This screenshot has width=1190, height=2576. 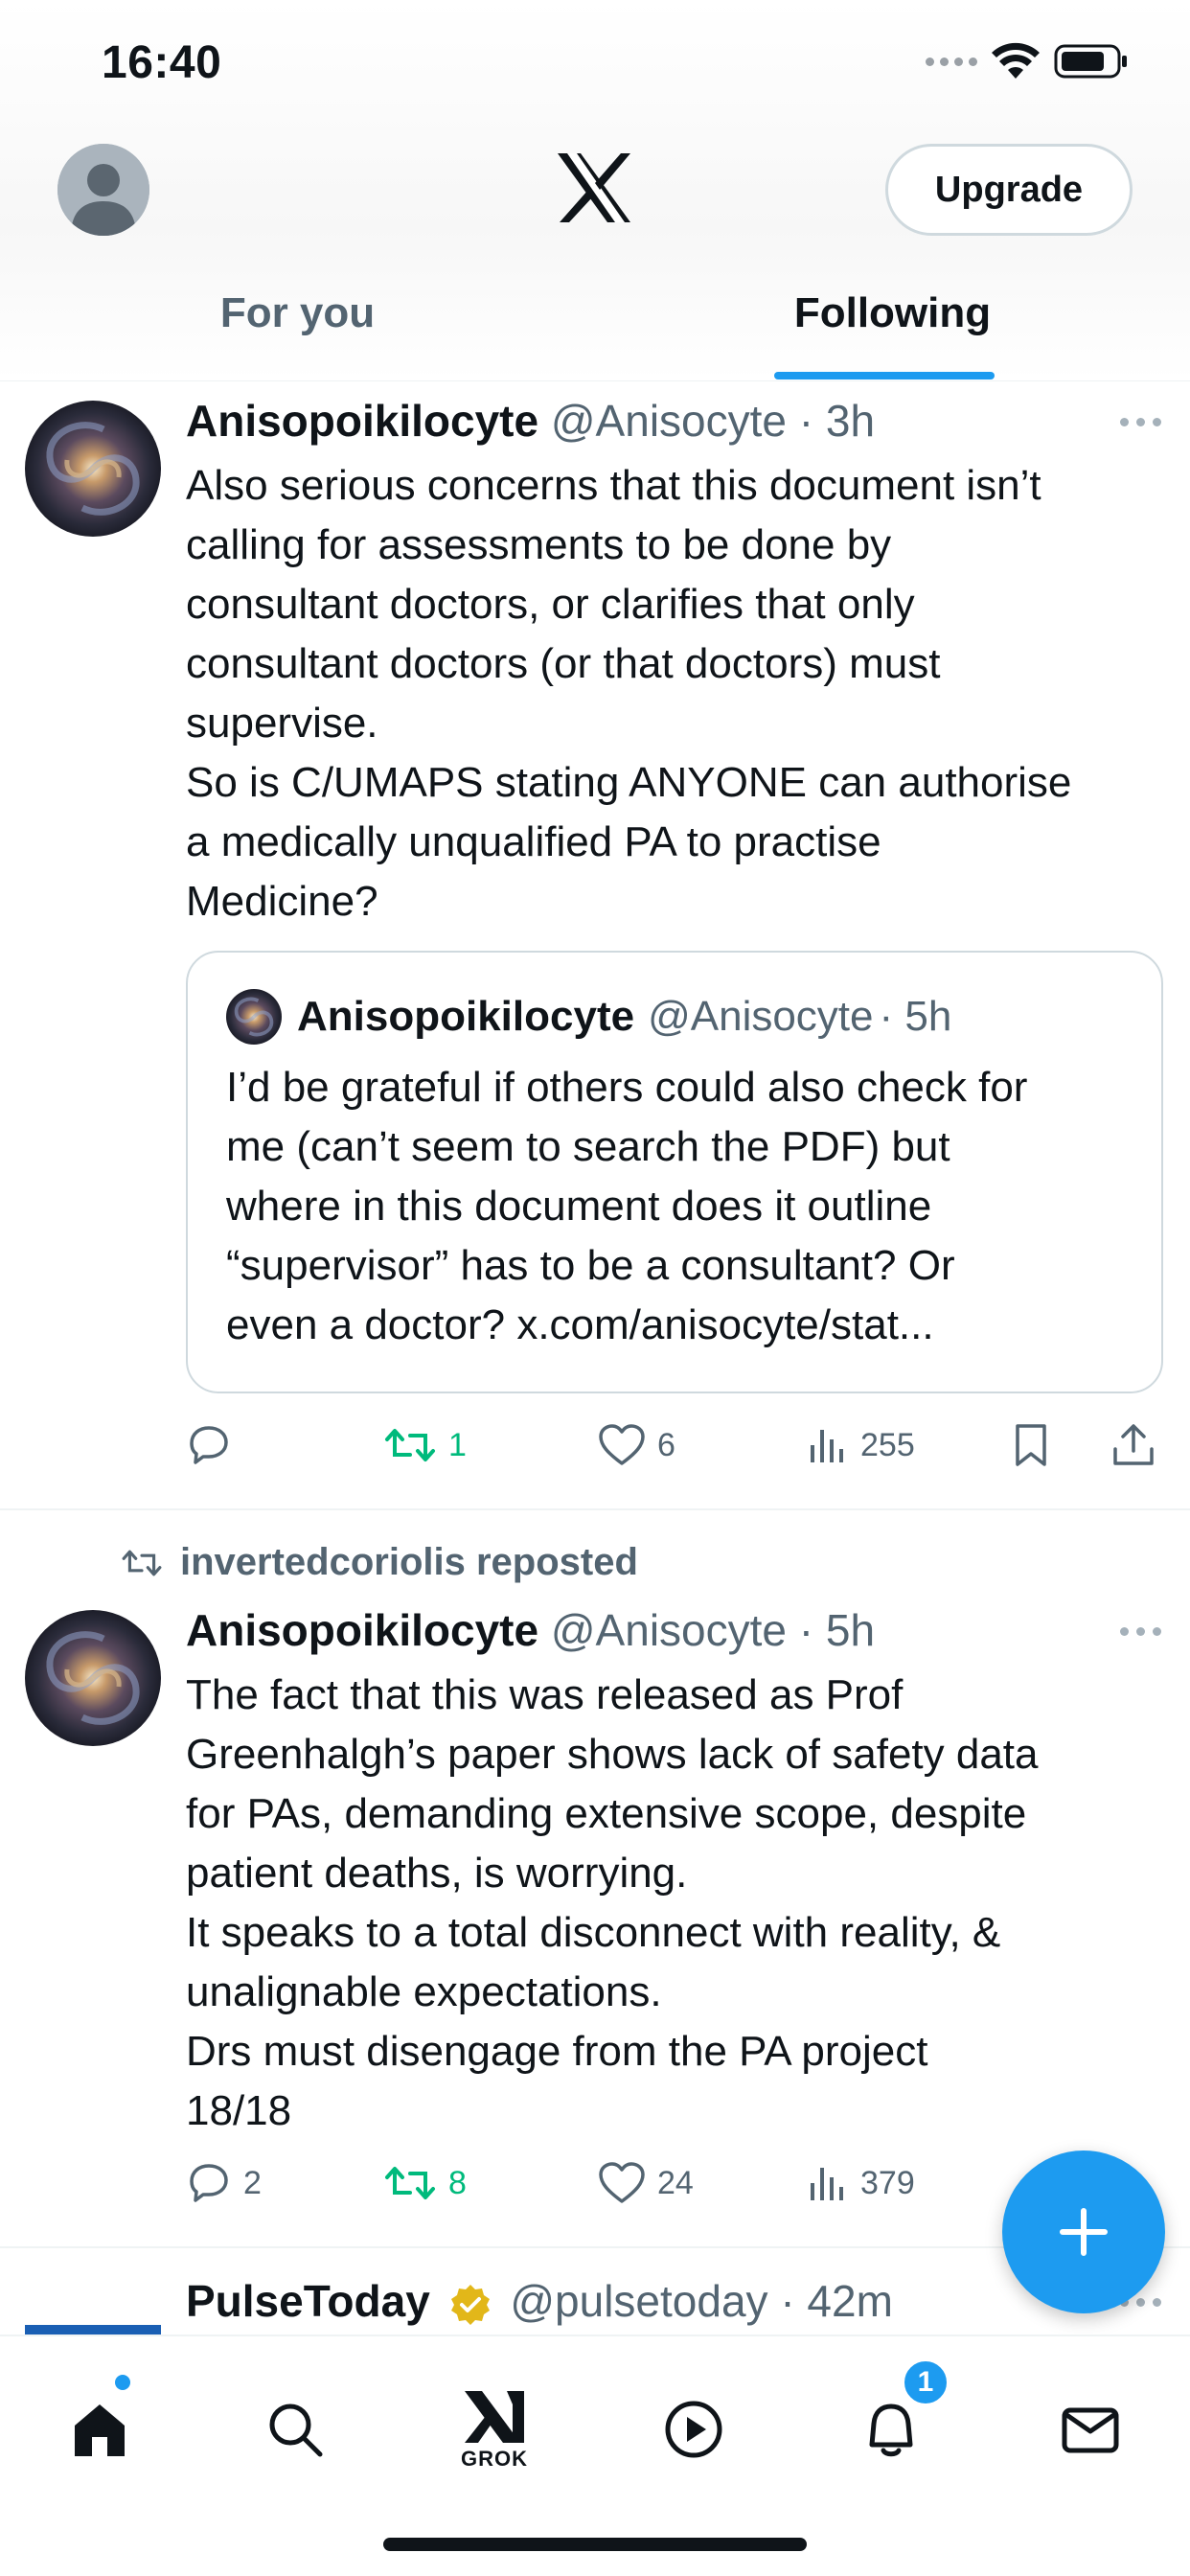 What do you see at coordinates (891, 2430) in the screenshot?
I see `bell-icon` at bounding box center [891, 2430].